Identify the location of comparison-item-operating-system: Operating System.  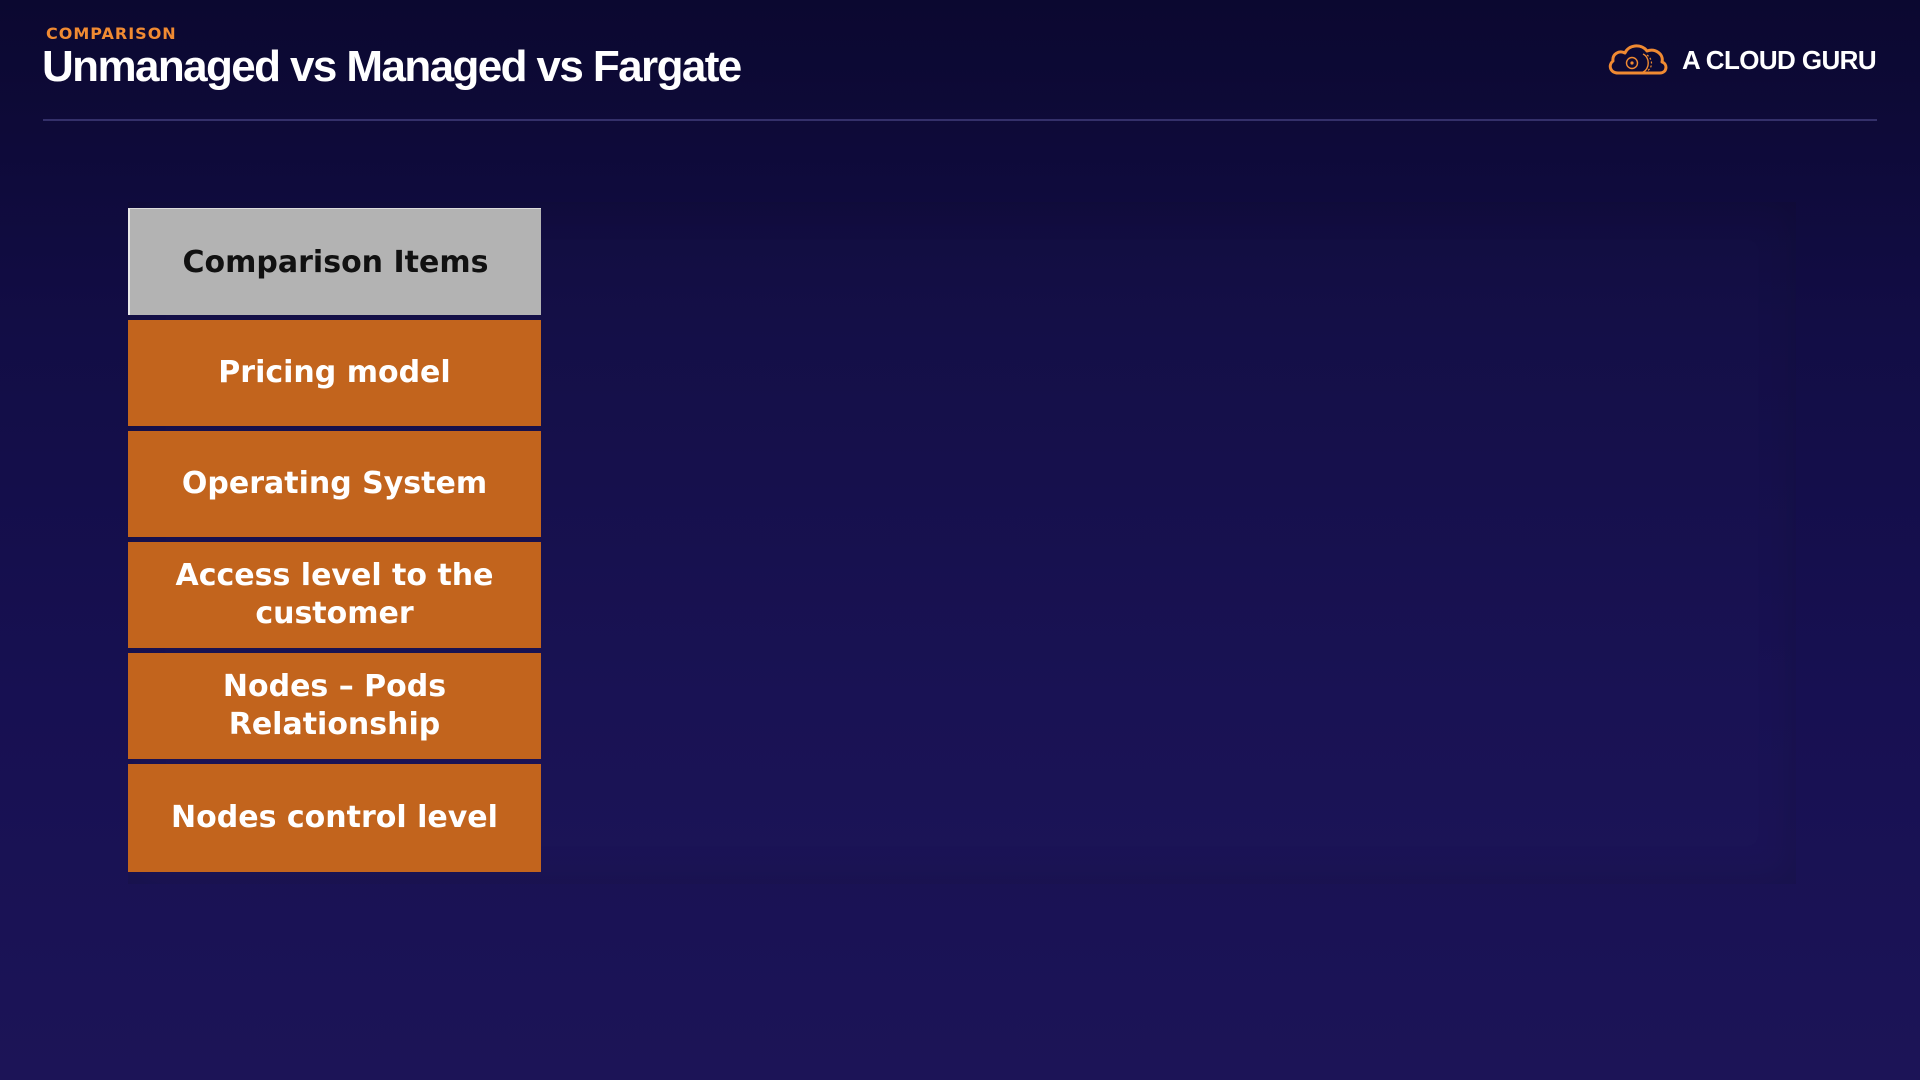
(334, 484).